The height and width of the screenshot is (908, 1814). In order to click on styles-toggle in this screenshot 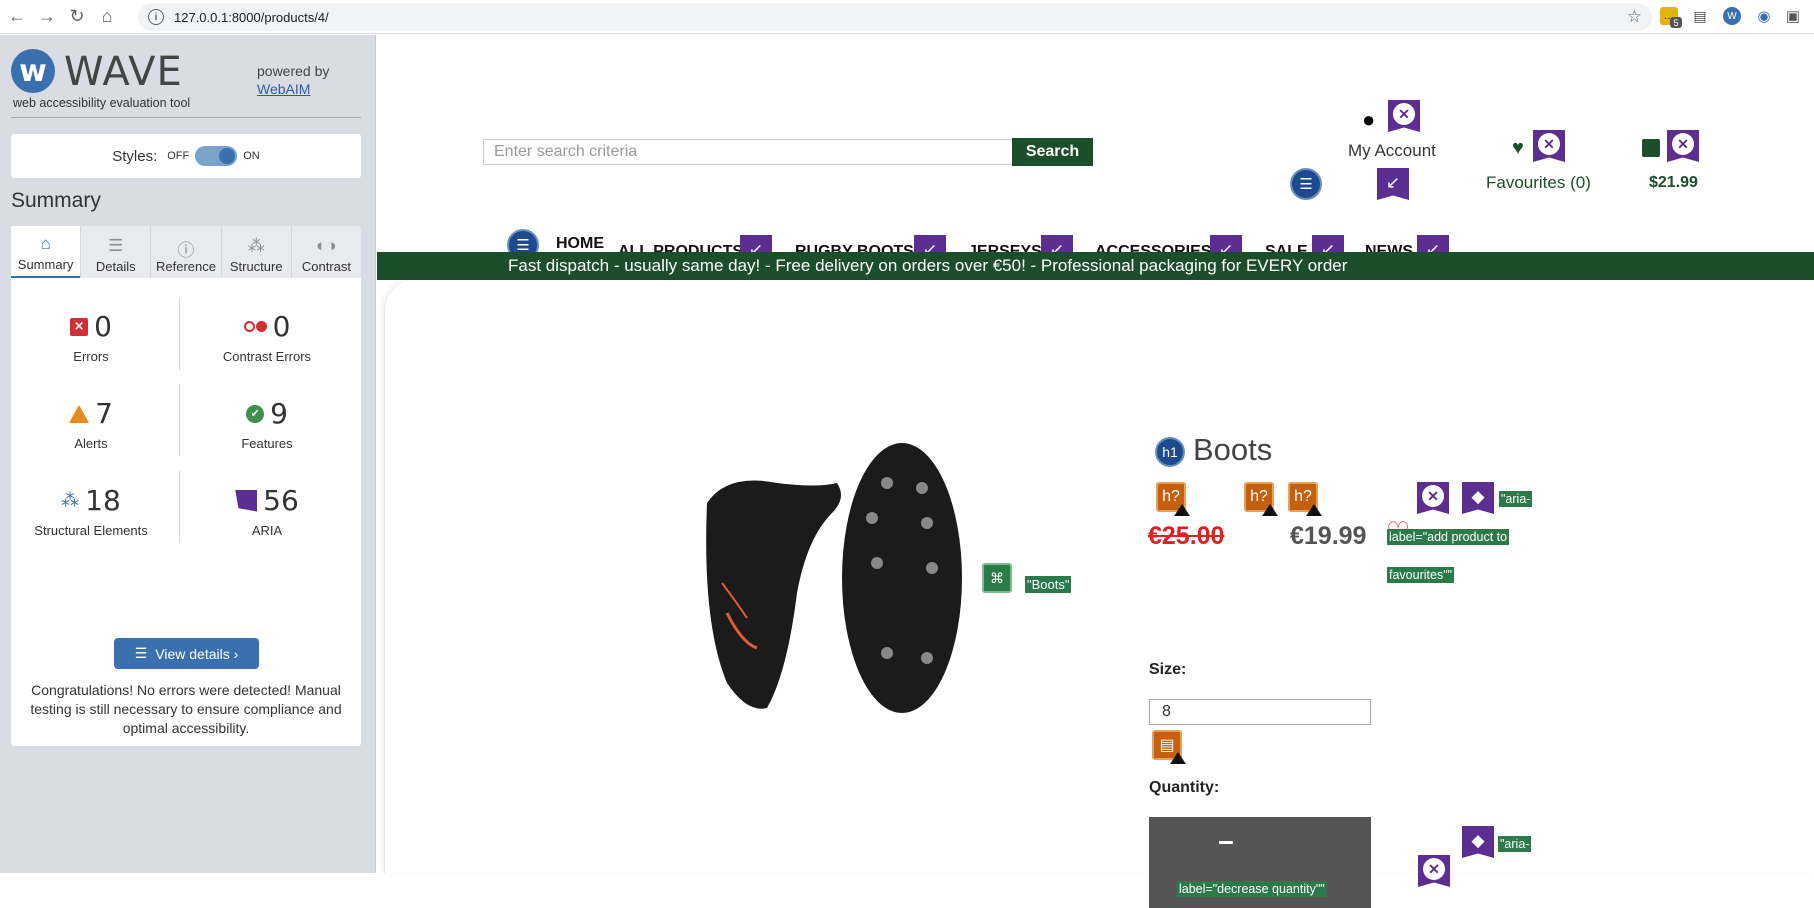, I will do `click(216, 156)`.